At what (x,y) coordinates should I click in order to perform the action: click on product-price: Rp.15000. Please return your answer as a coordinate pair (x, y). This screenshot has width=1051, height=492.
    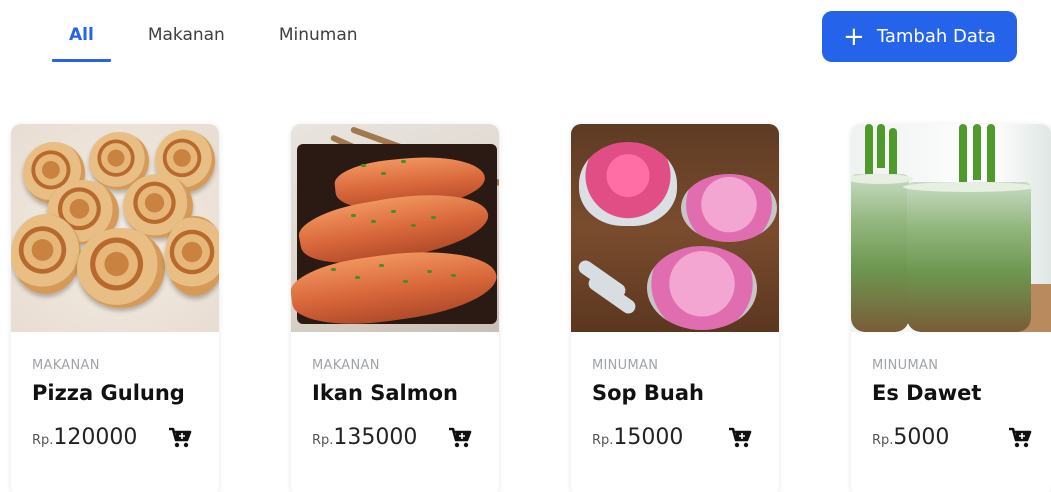
    Looking at the image, I should click on (638, 437).